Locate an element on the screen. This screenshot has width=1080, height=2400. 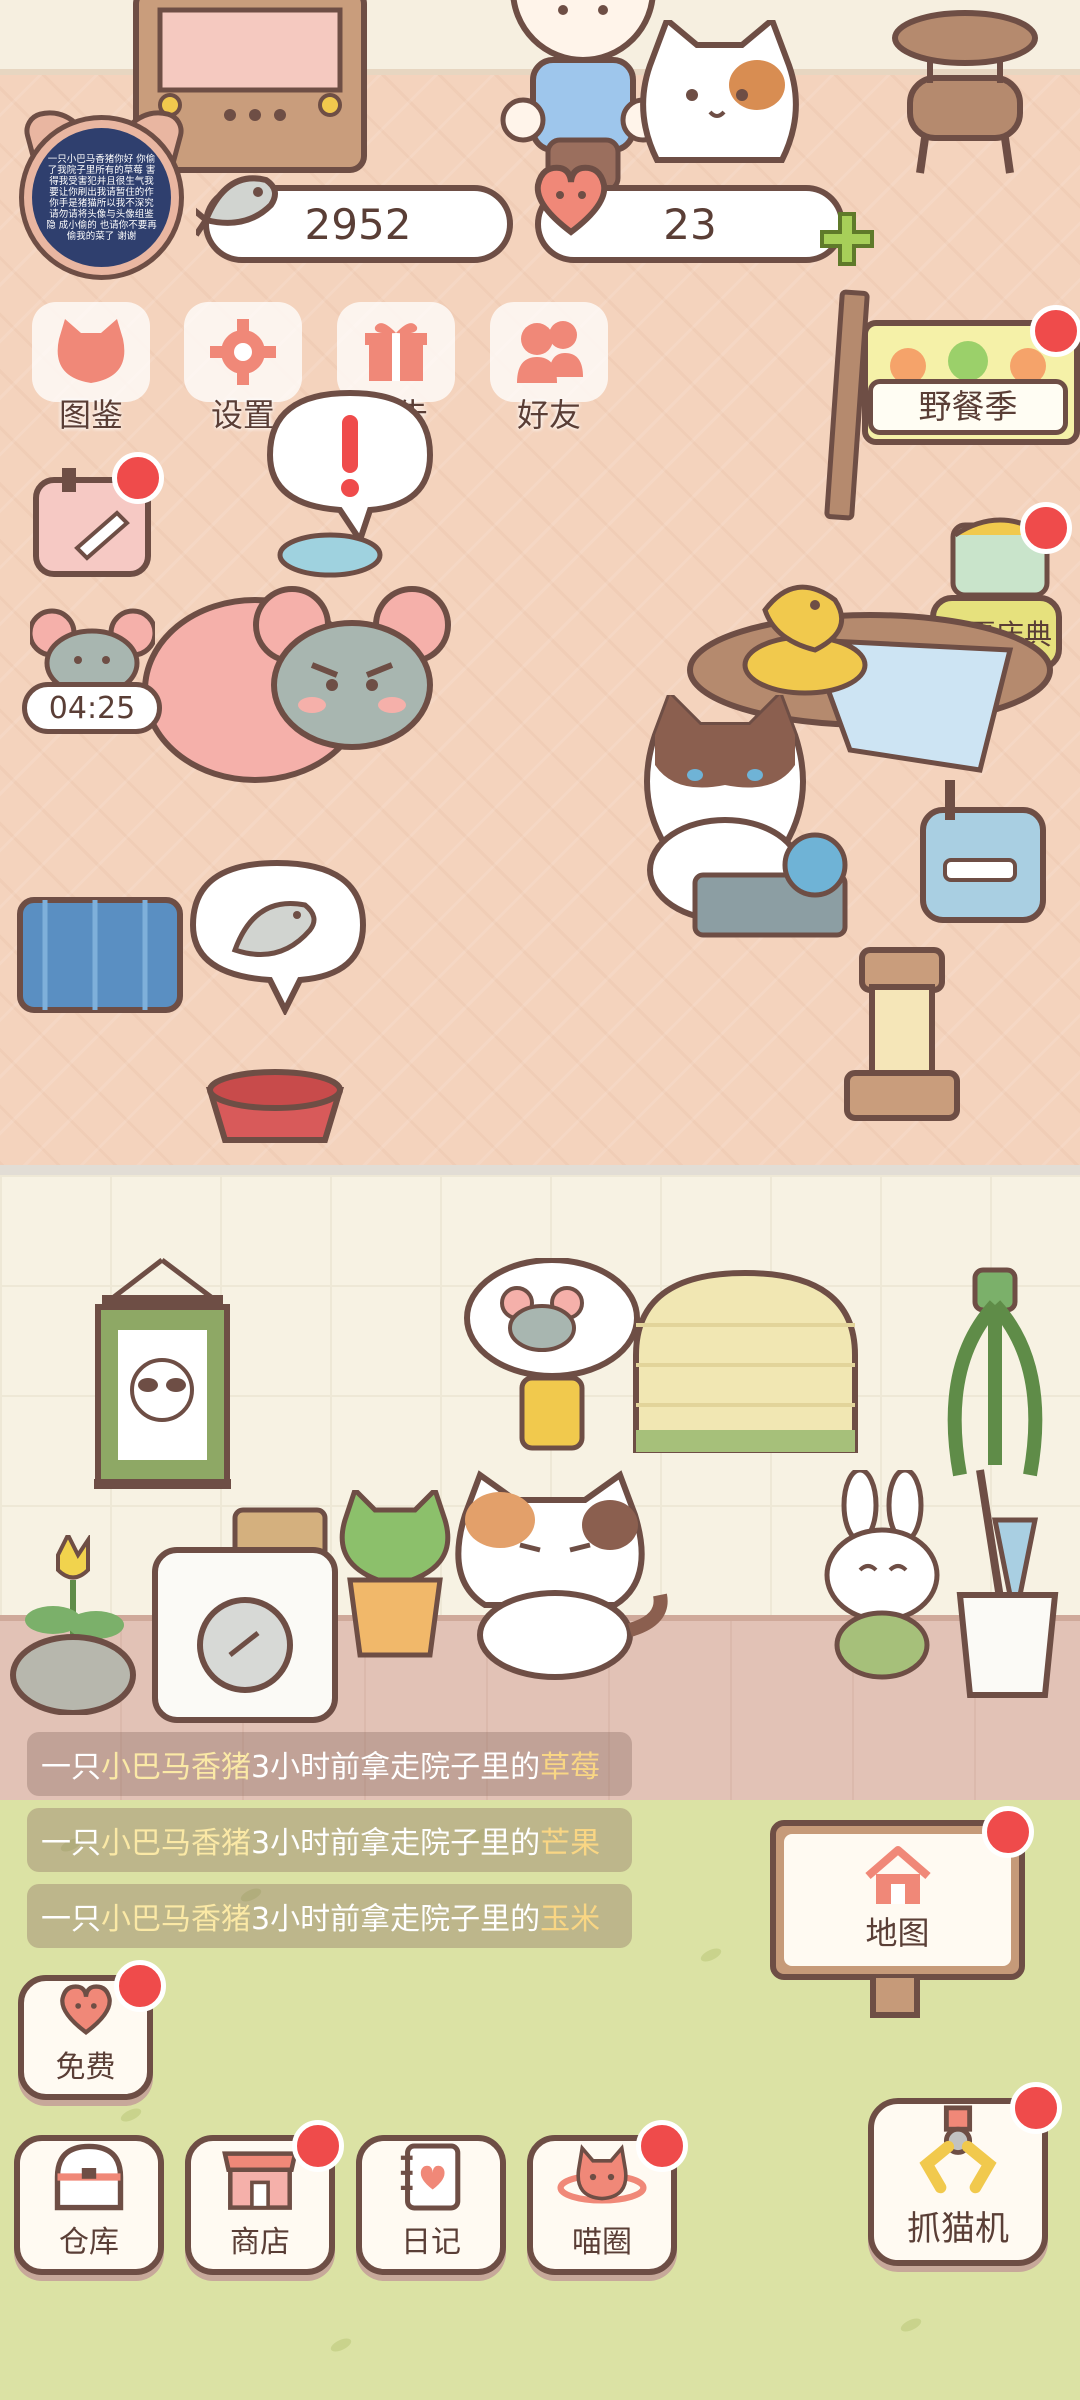
blue-tote-bag is located at coordinates (100, 955).